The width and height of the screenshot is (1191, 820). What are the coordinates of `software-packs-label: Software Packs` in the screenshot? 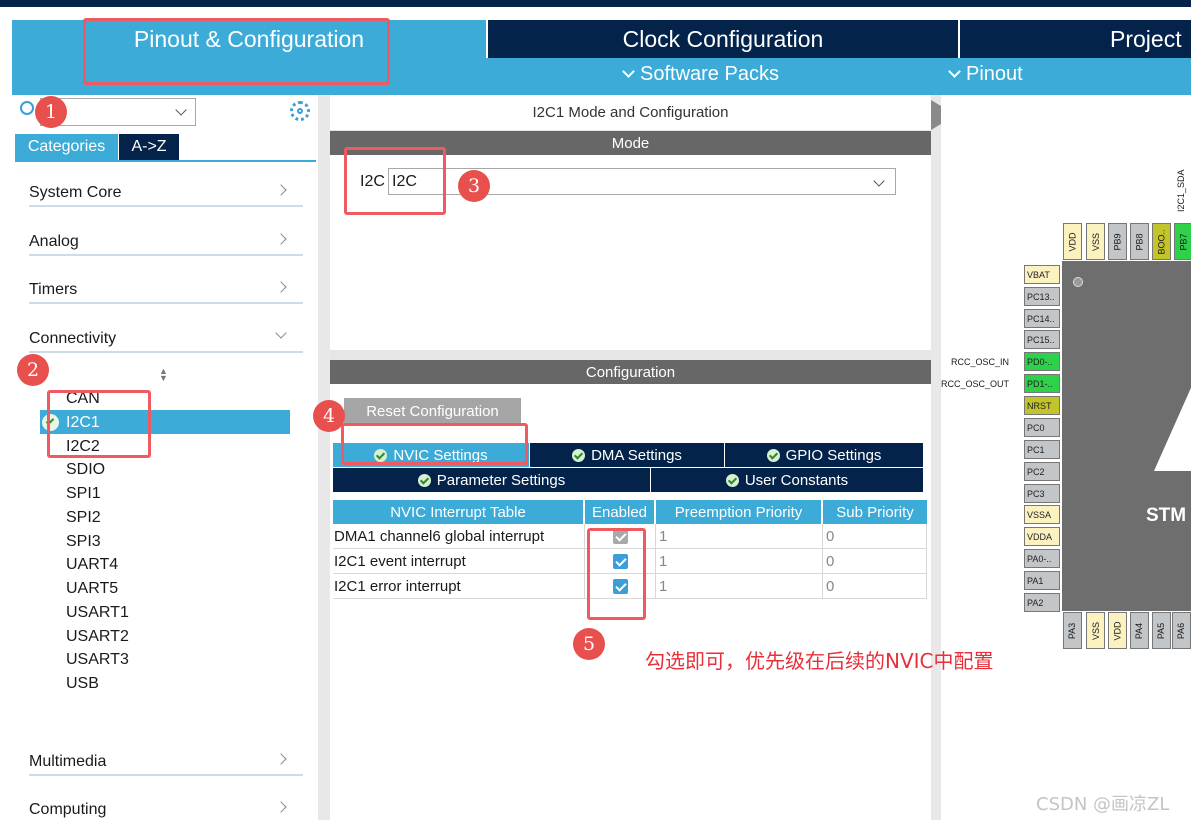 It's located at (709, 74).